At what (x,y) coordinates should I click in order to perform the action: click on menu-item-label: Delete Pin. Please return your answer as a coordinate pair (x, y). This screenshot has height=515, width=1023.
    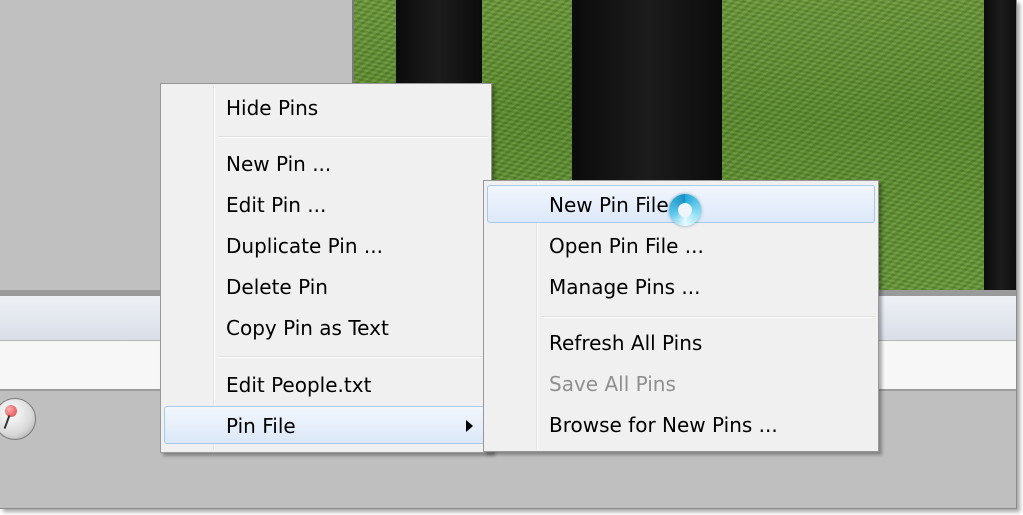
    Looking at the image, I should click on (277, 287).